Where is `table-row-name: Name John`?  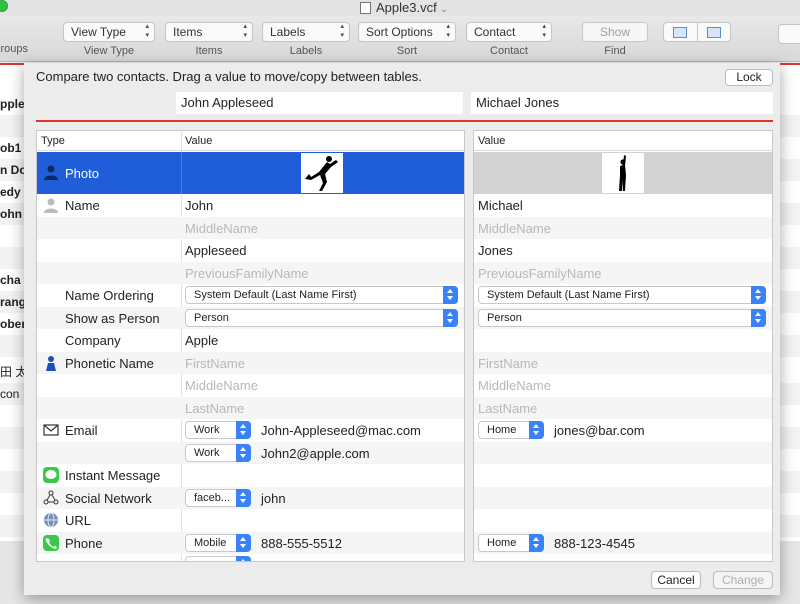 table-row-name: Name John is located at coordinates (250, 205).